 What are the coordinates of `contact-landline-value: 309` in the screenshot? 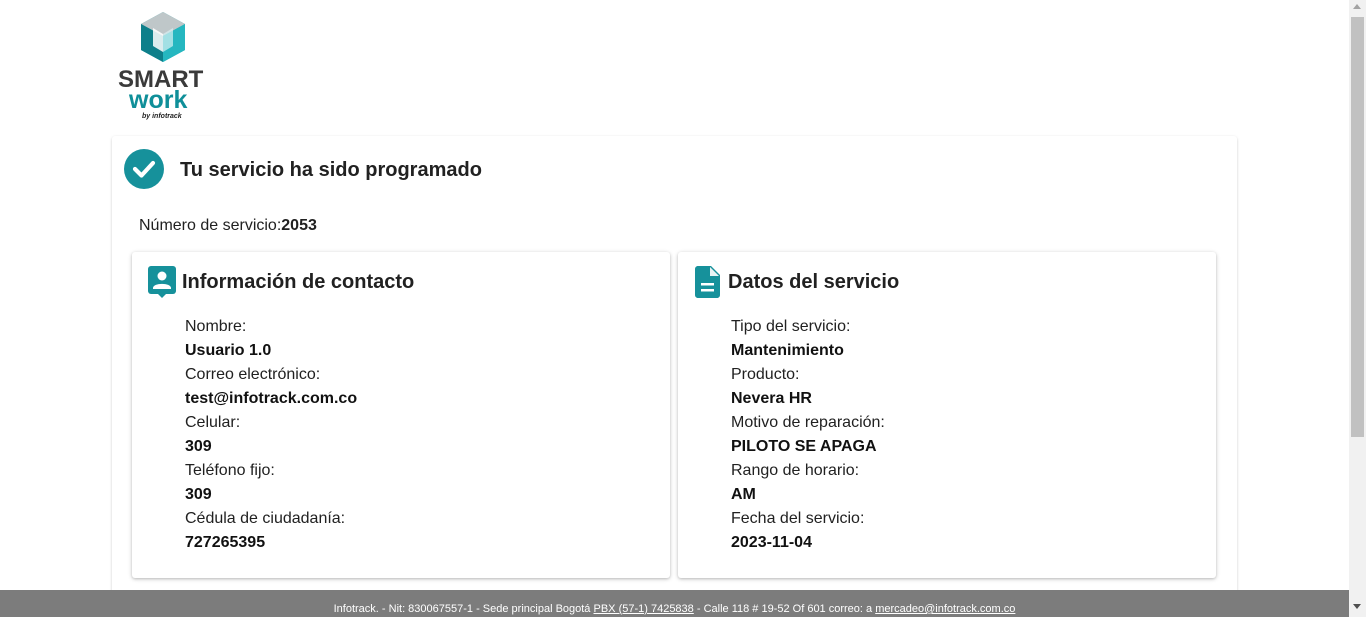 It's located at (198, 494).